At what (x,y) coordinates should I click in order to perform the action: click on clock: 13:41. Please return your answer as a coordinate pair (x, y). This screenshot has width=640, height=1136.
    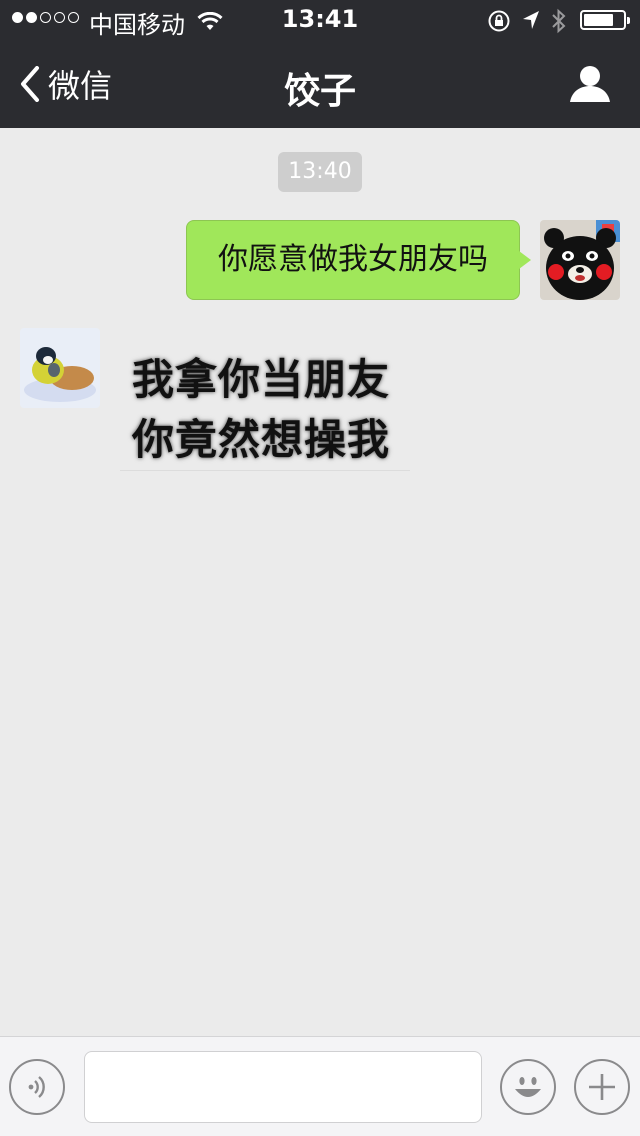
    Looking at the image, I should click on (320, 19).